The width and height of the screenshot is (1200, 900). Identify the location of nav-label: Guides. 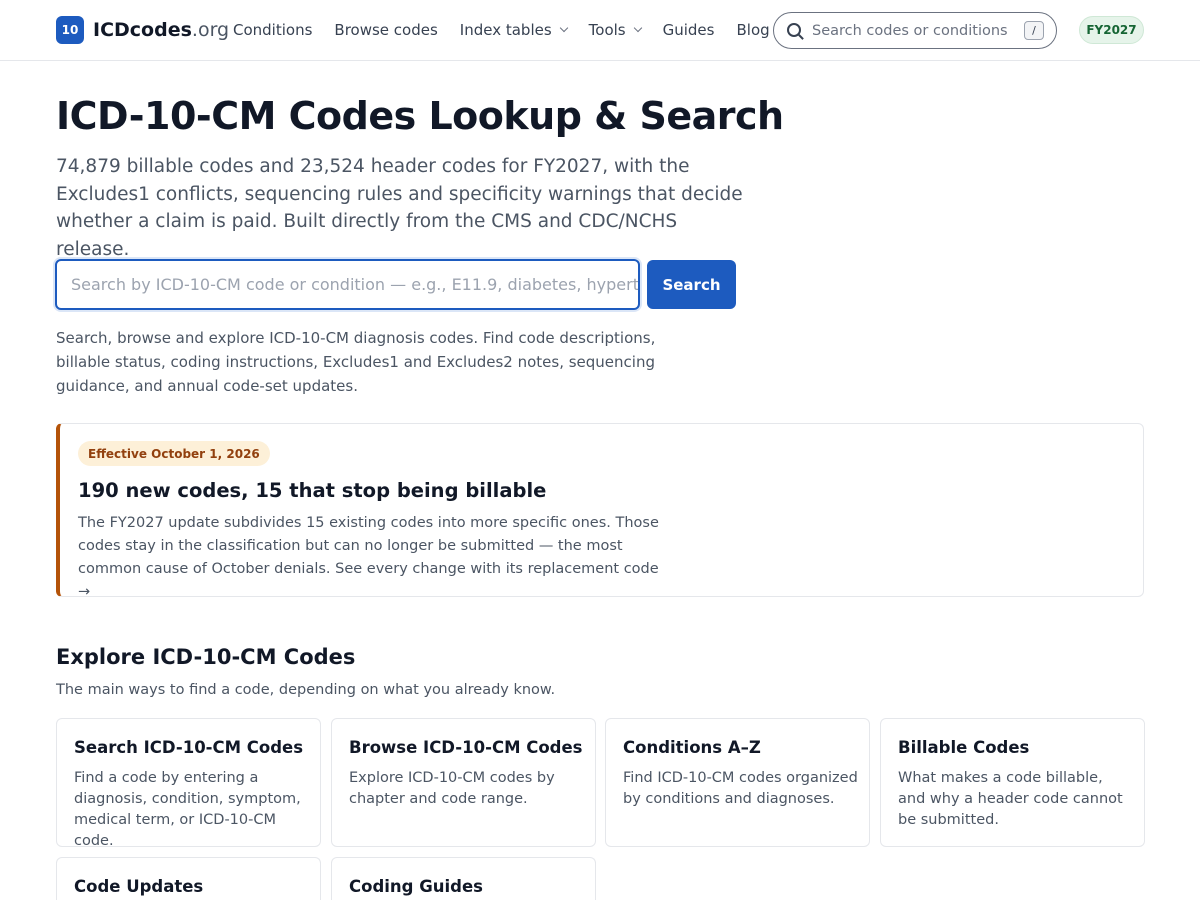
(688, 30).